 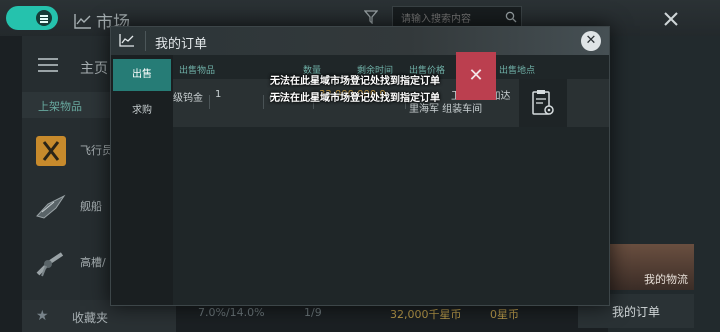 I want to click on dialog-title: 我的订单, so click(x=181, y=44).